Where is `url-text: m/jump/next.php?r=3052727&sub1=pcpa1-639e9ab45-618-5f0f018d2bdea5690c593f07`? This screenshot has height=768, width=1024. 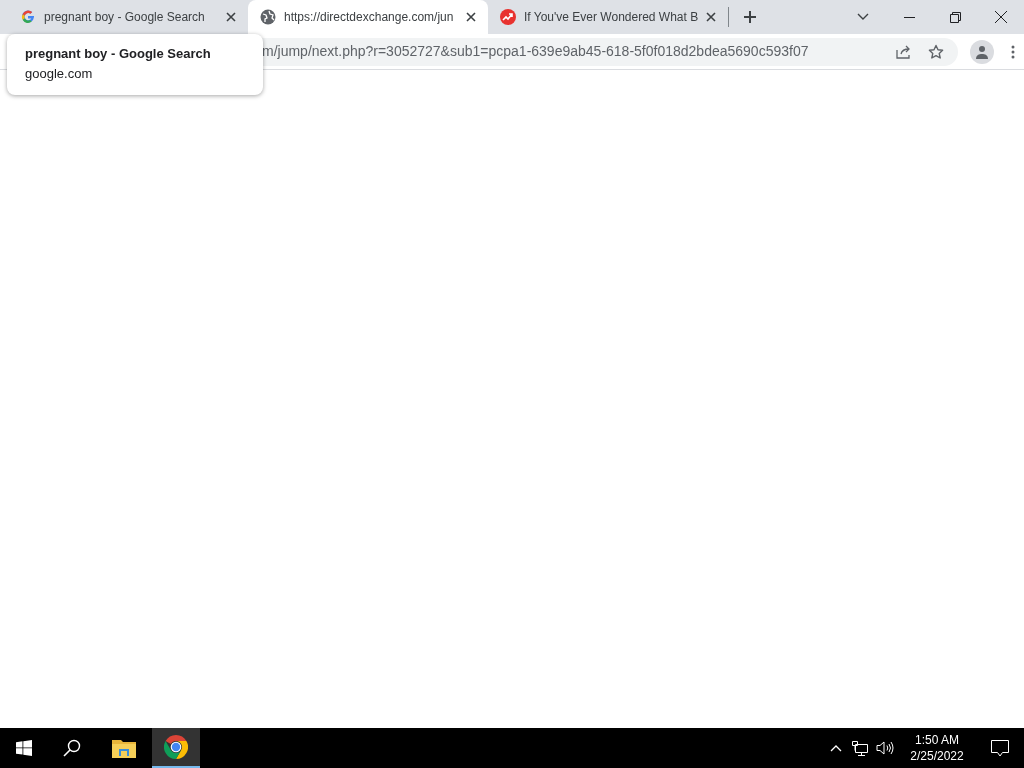 url-text: m/jump/next.php?r=3052727&sub1=pcpa1-639e9ab45-618-5f0f018d2bdea5690c593f07 is located at coordinates (536, 51).